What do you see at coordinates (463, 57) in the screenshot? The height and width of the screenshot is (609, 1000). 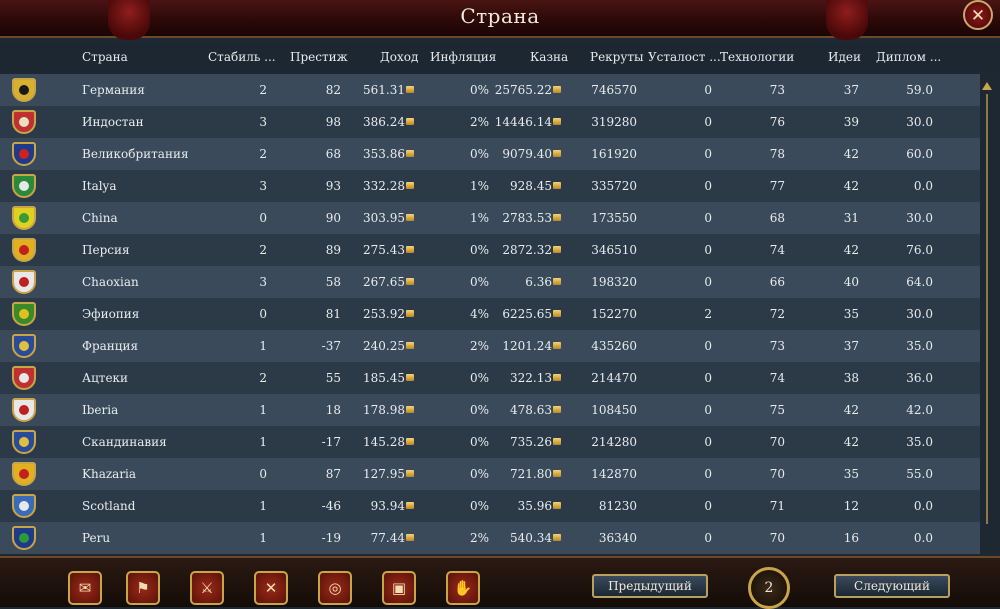 I see `column-header-inflation: Инфляция` at bounding box center [463, 57].